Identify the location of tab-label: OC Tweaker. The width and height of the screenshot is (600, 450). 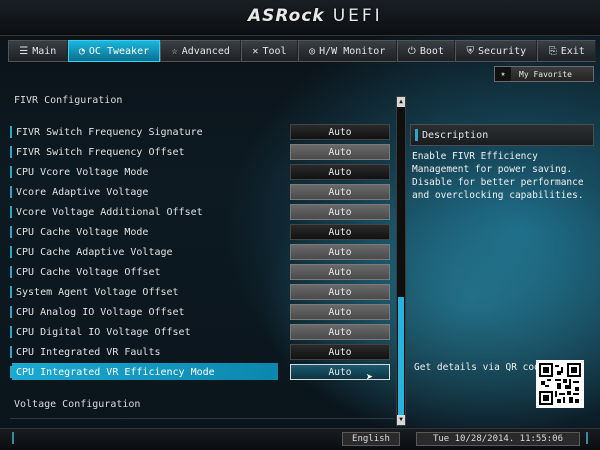
(119, 51).